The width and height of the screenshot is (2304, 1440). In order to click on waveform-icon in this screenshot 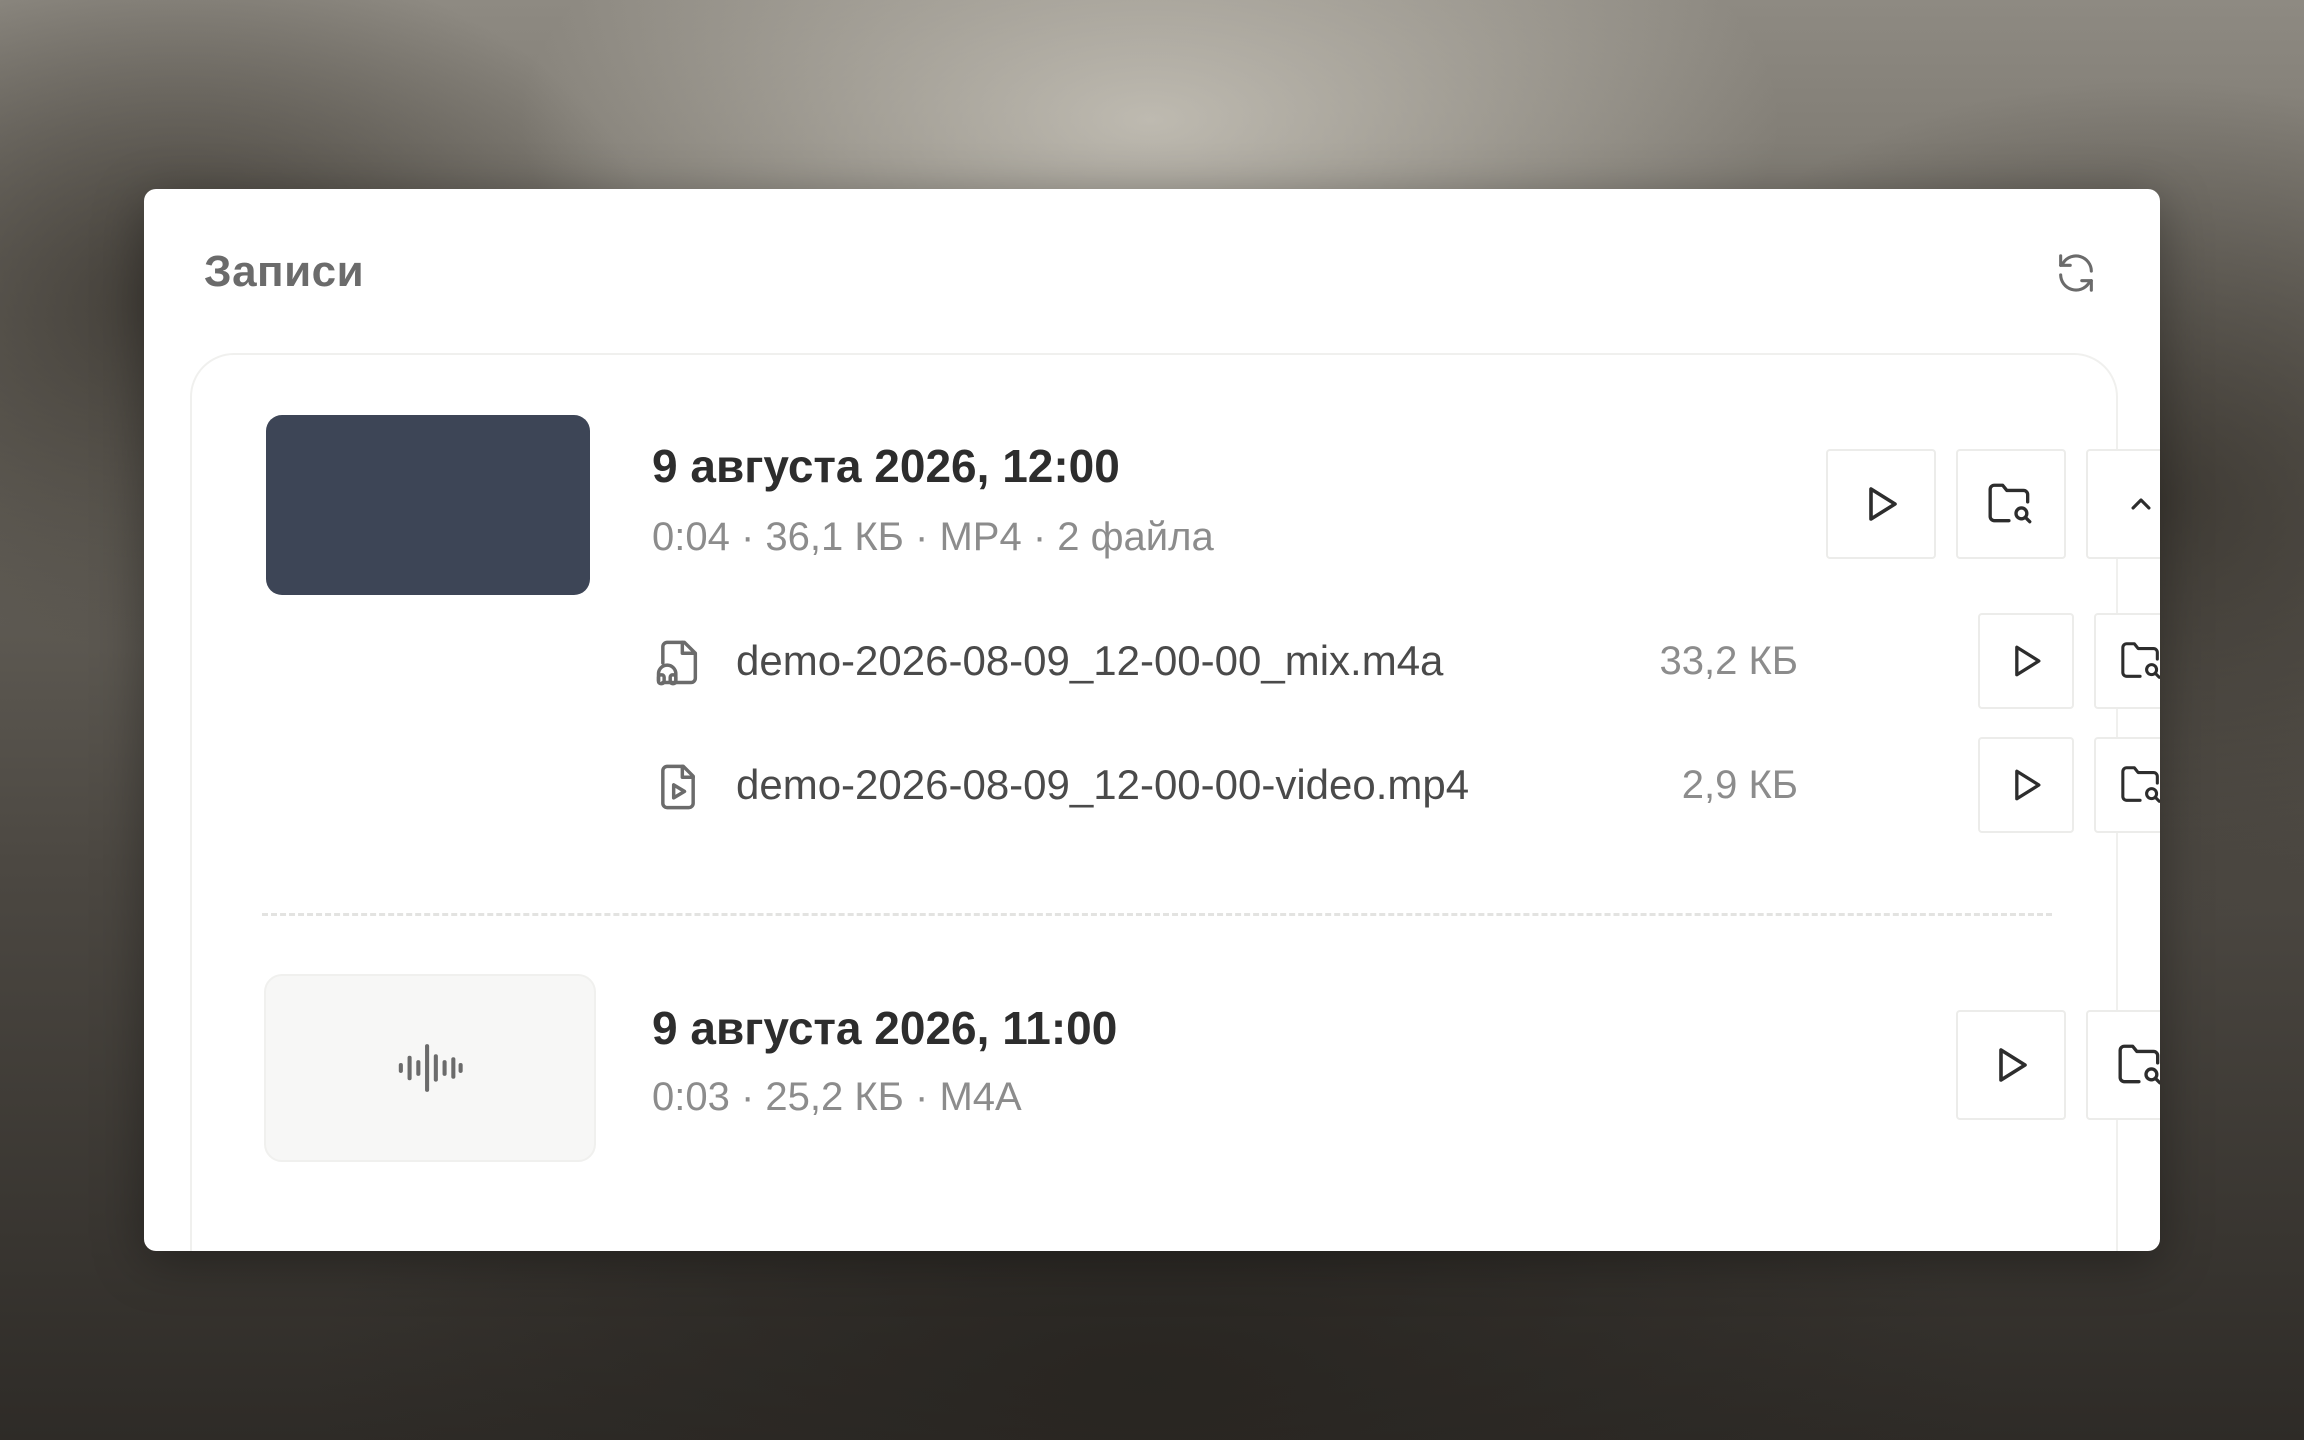, I will do `click(430, 1068)`.